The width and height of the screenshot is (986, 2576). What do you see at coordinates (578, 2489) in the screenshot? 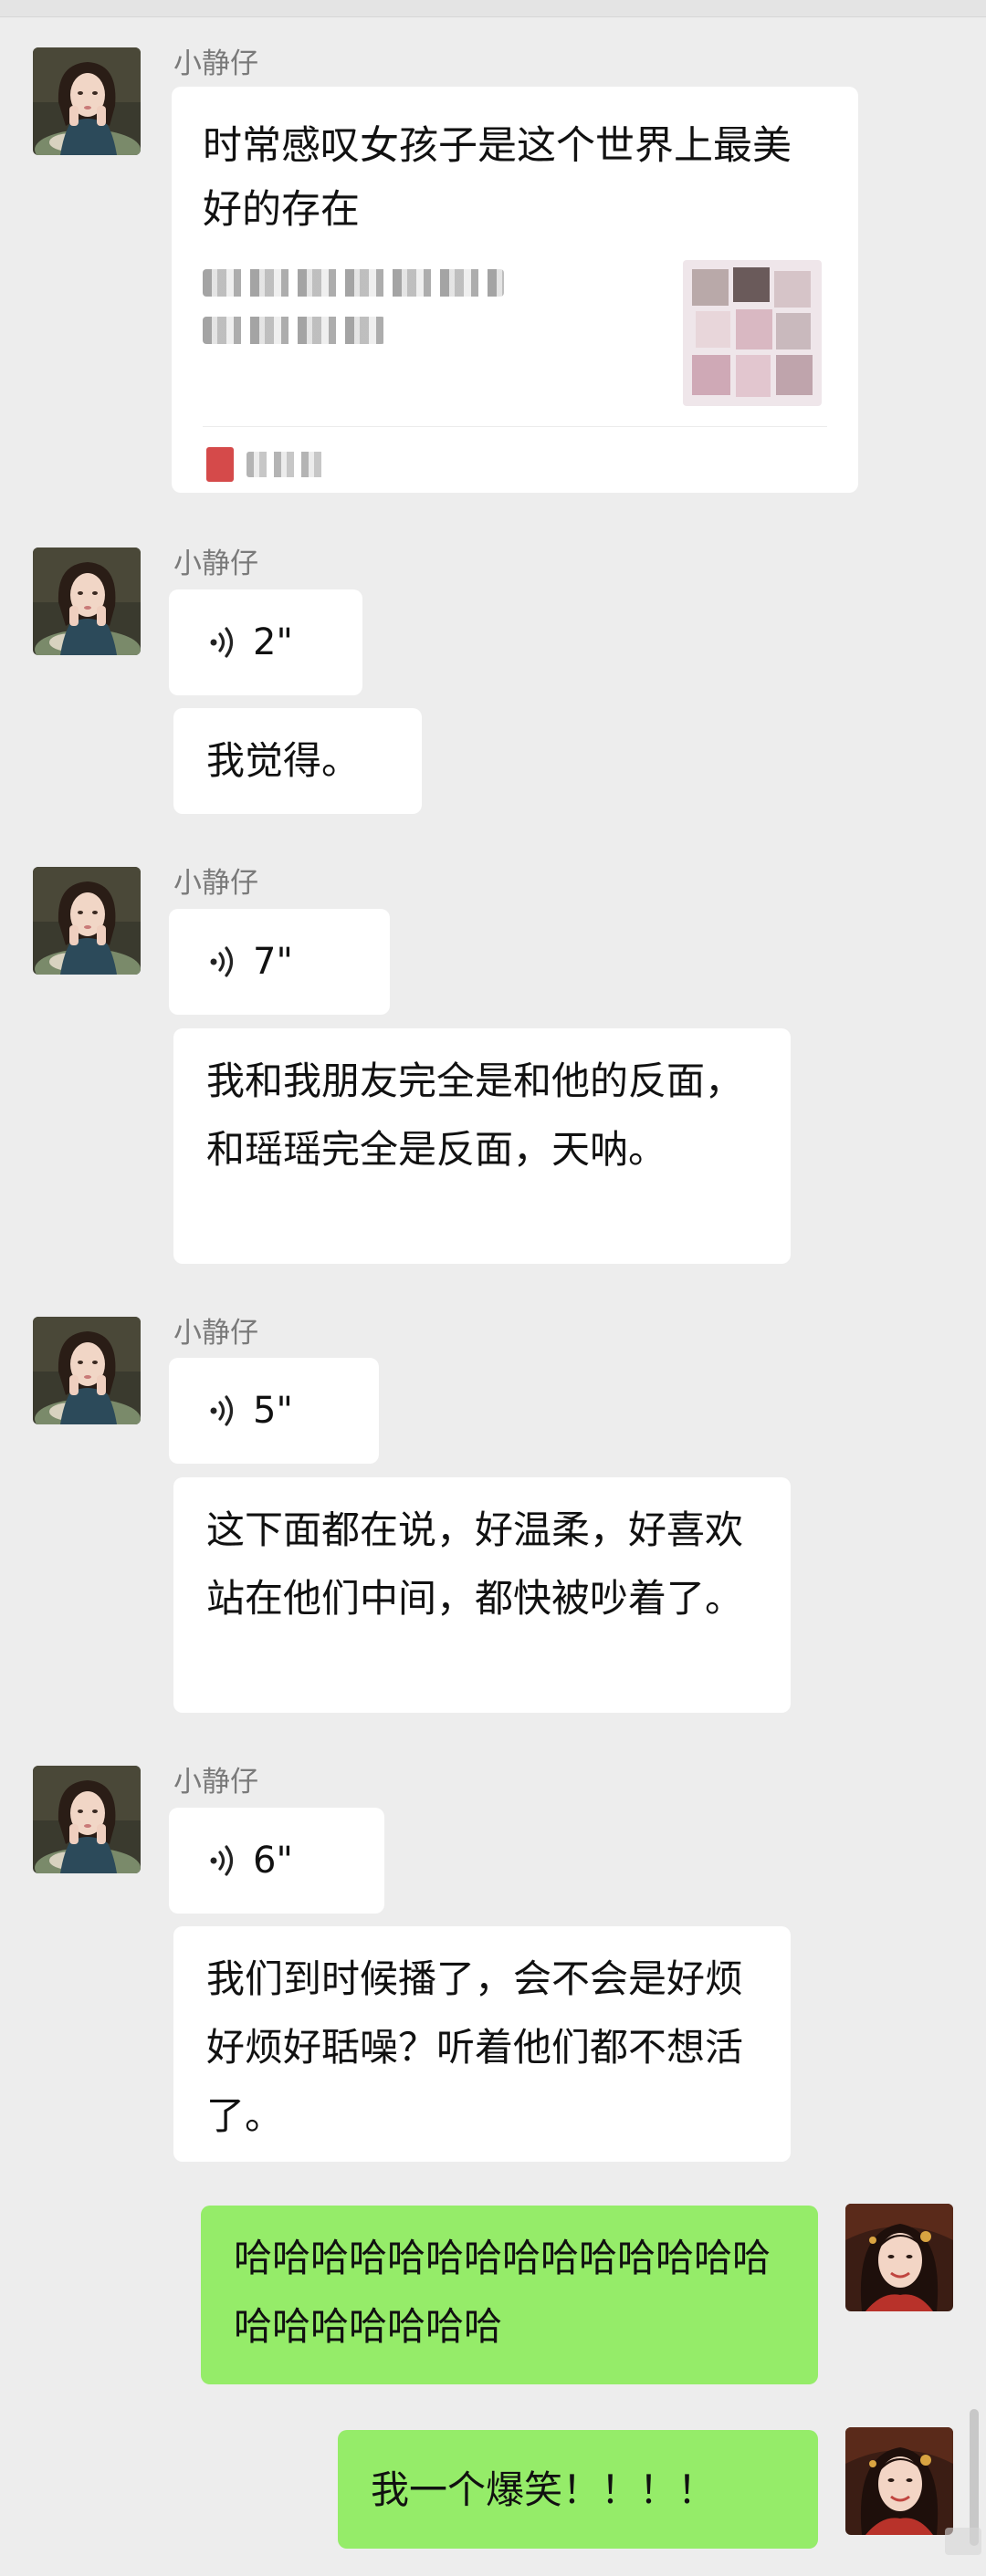
I see `my-text-message: 我一个爆笑！！！！` at bounding box center [578, 2489].